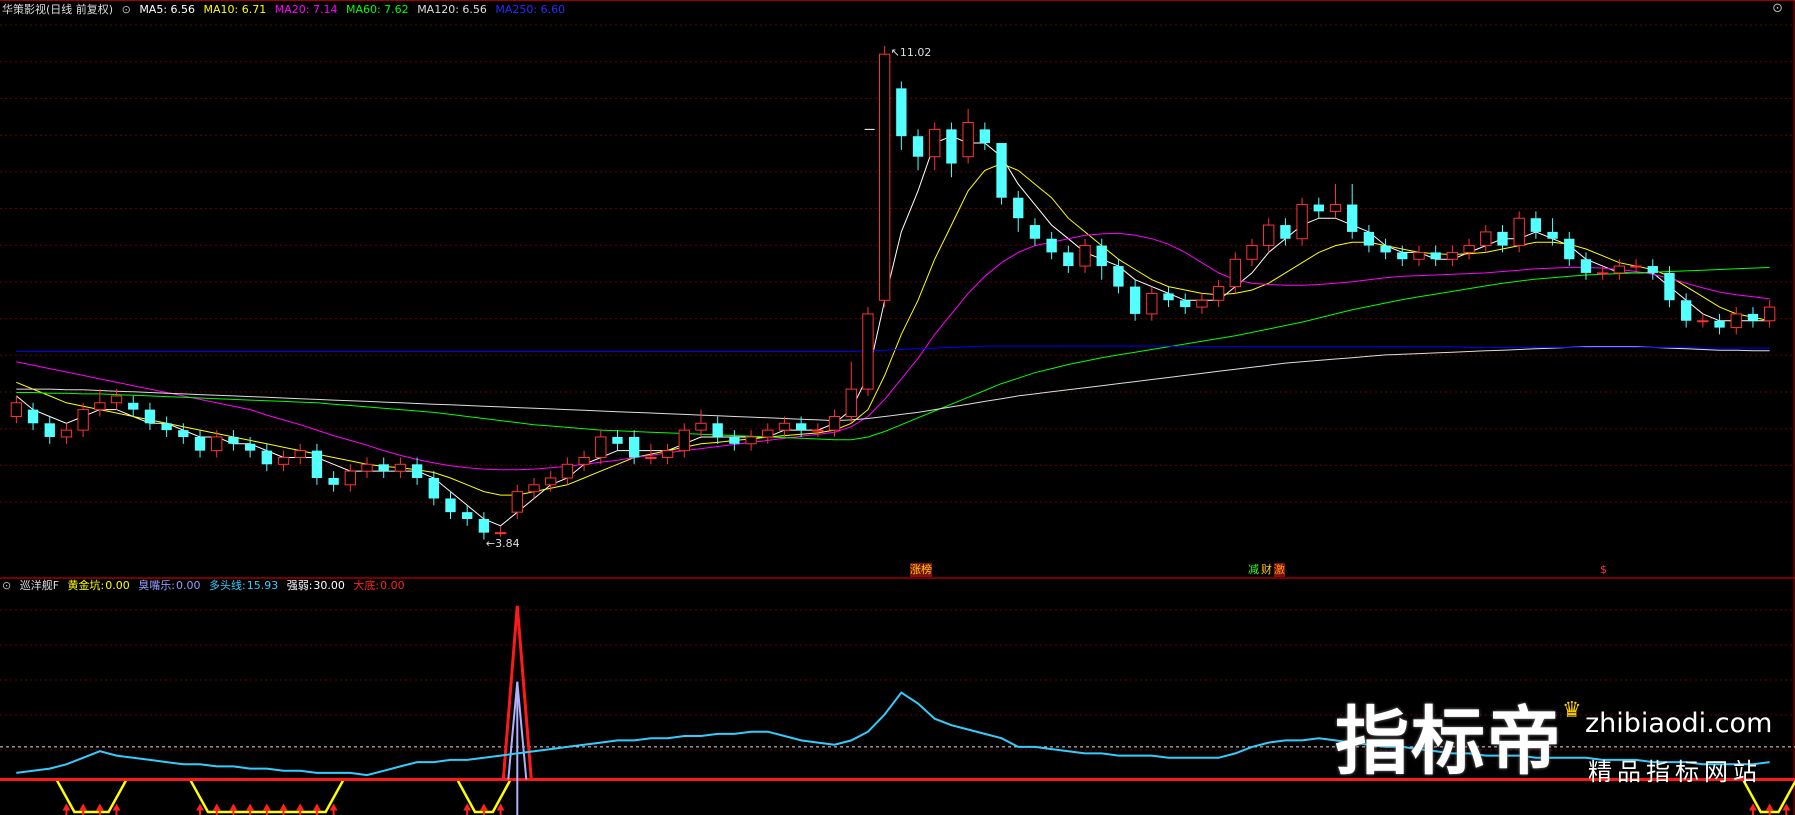 The height and width of the screenshot is (815, 1795). Describe the element at coordinates (262, 585) in the screenshot. I see `bull-line-value: 15.93` at that location.